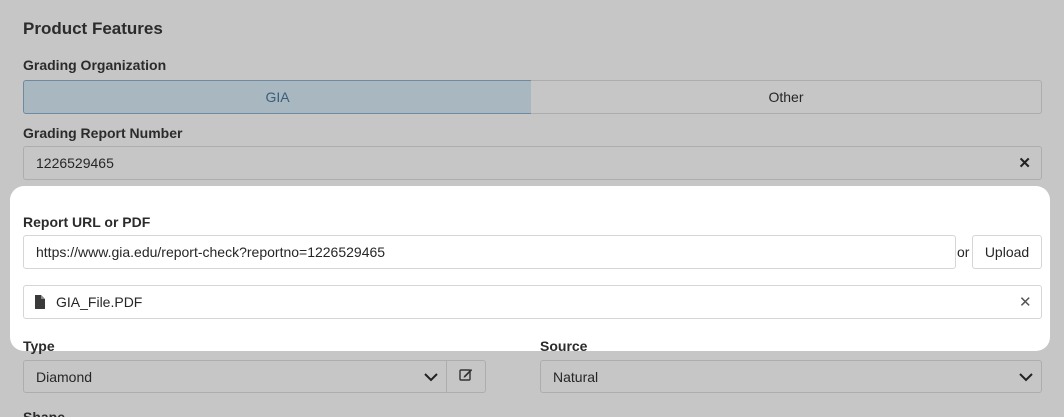  What do you see at coordinates (1007, 252) in the screenshot?
I see `upload-button: Upload` at bounding box center [1007, 252].